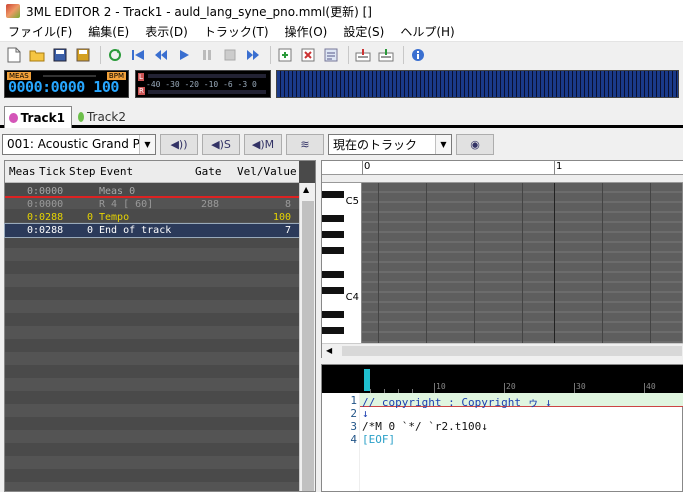 The height and width of the screenshot is (492, 683). What do you see at coordinates (138, 55) in the screenshot?
I see `rewind-icon` at bounding box center [138, 55].